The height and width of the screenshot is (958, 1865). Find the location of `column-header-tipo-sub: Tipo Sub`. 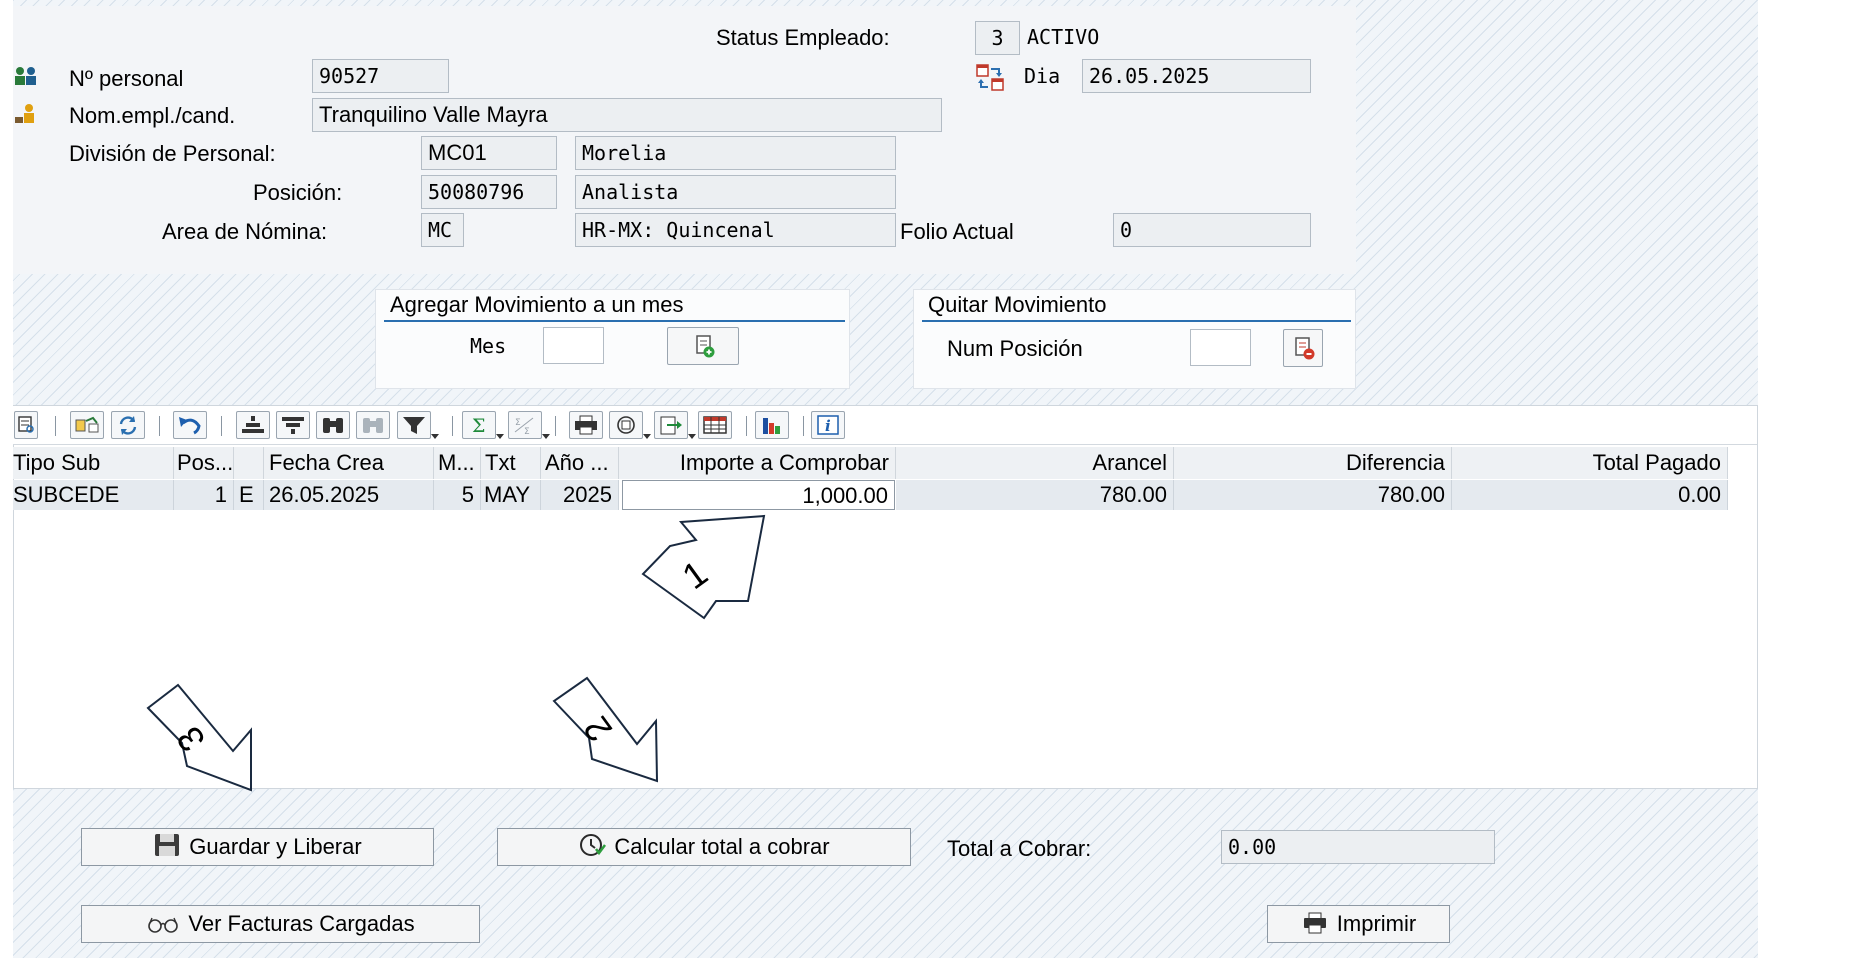

column-header-tipo-sub: Tipo Sub is located at coordinates (93, 463).